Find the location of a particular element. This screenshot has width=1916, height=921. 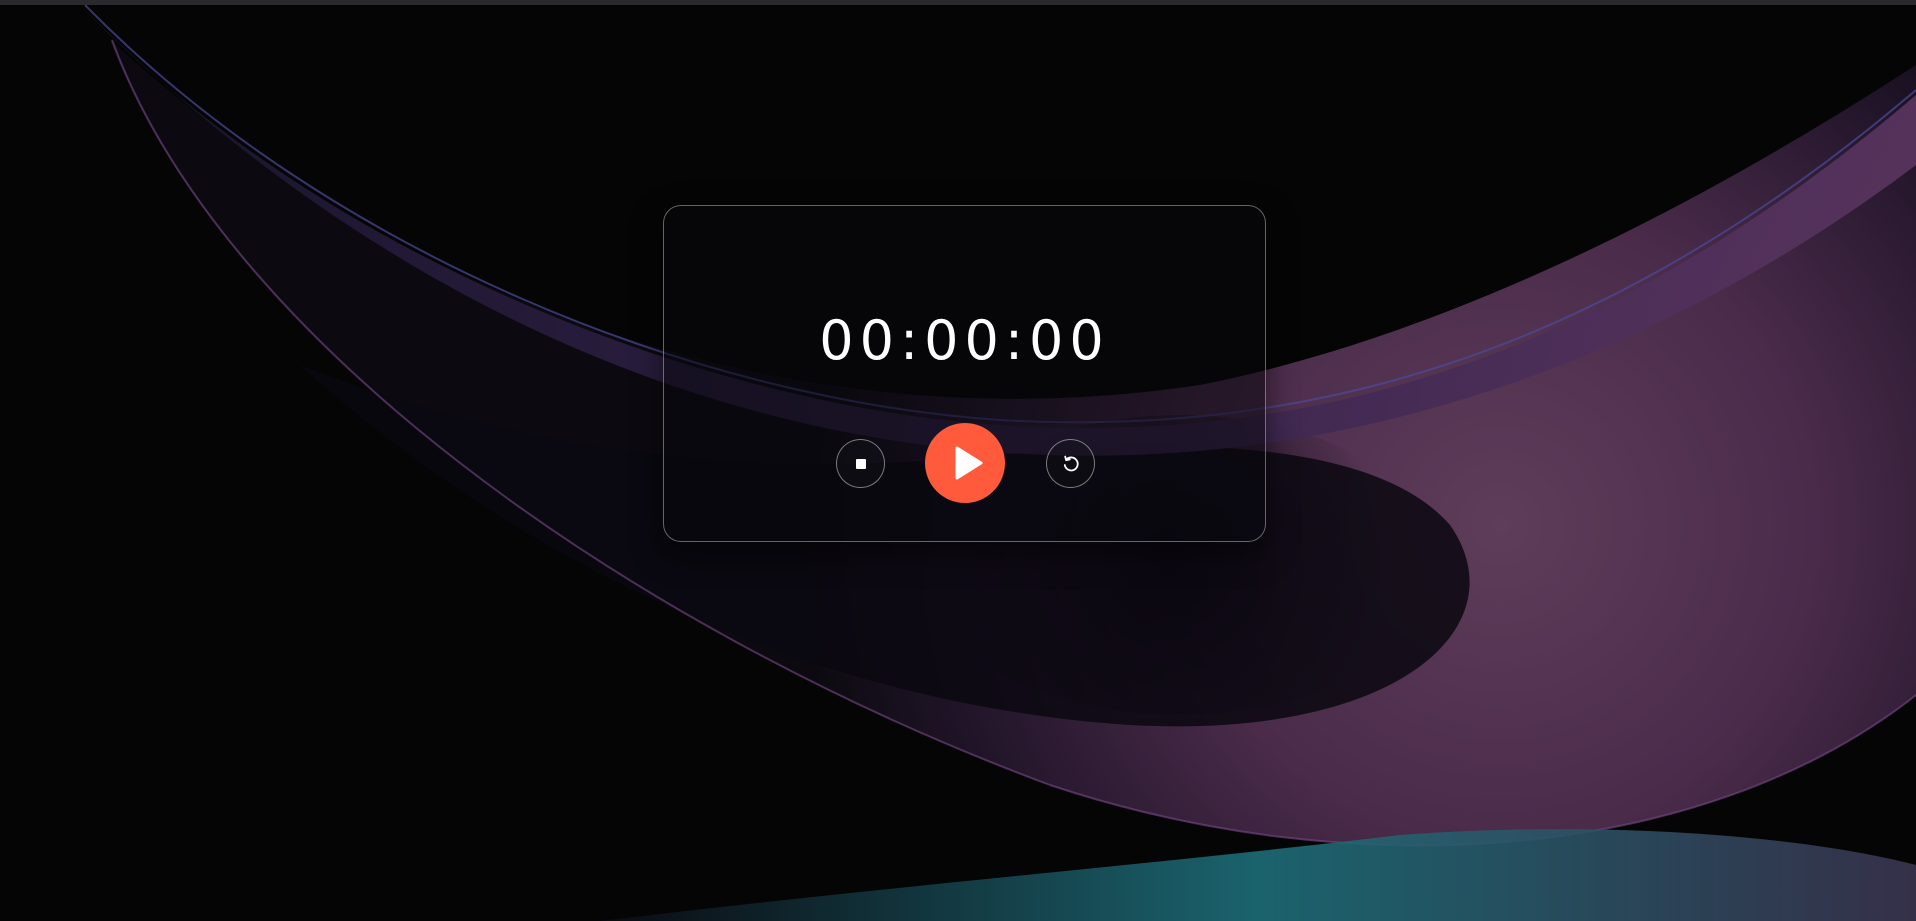

reset-icon is located at coordinates (1071, 463).